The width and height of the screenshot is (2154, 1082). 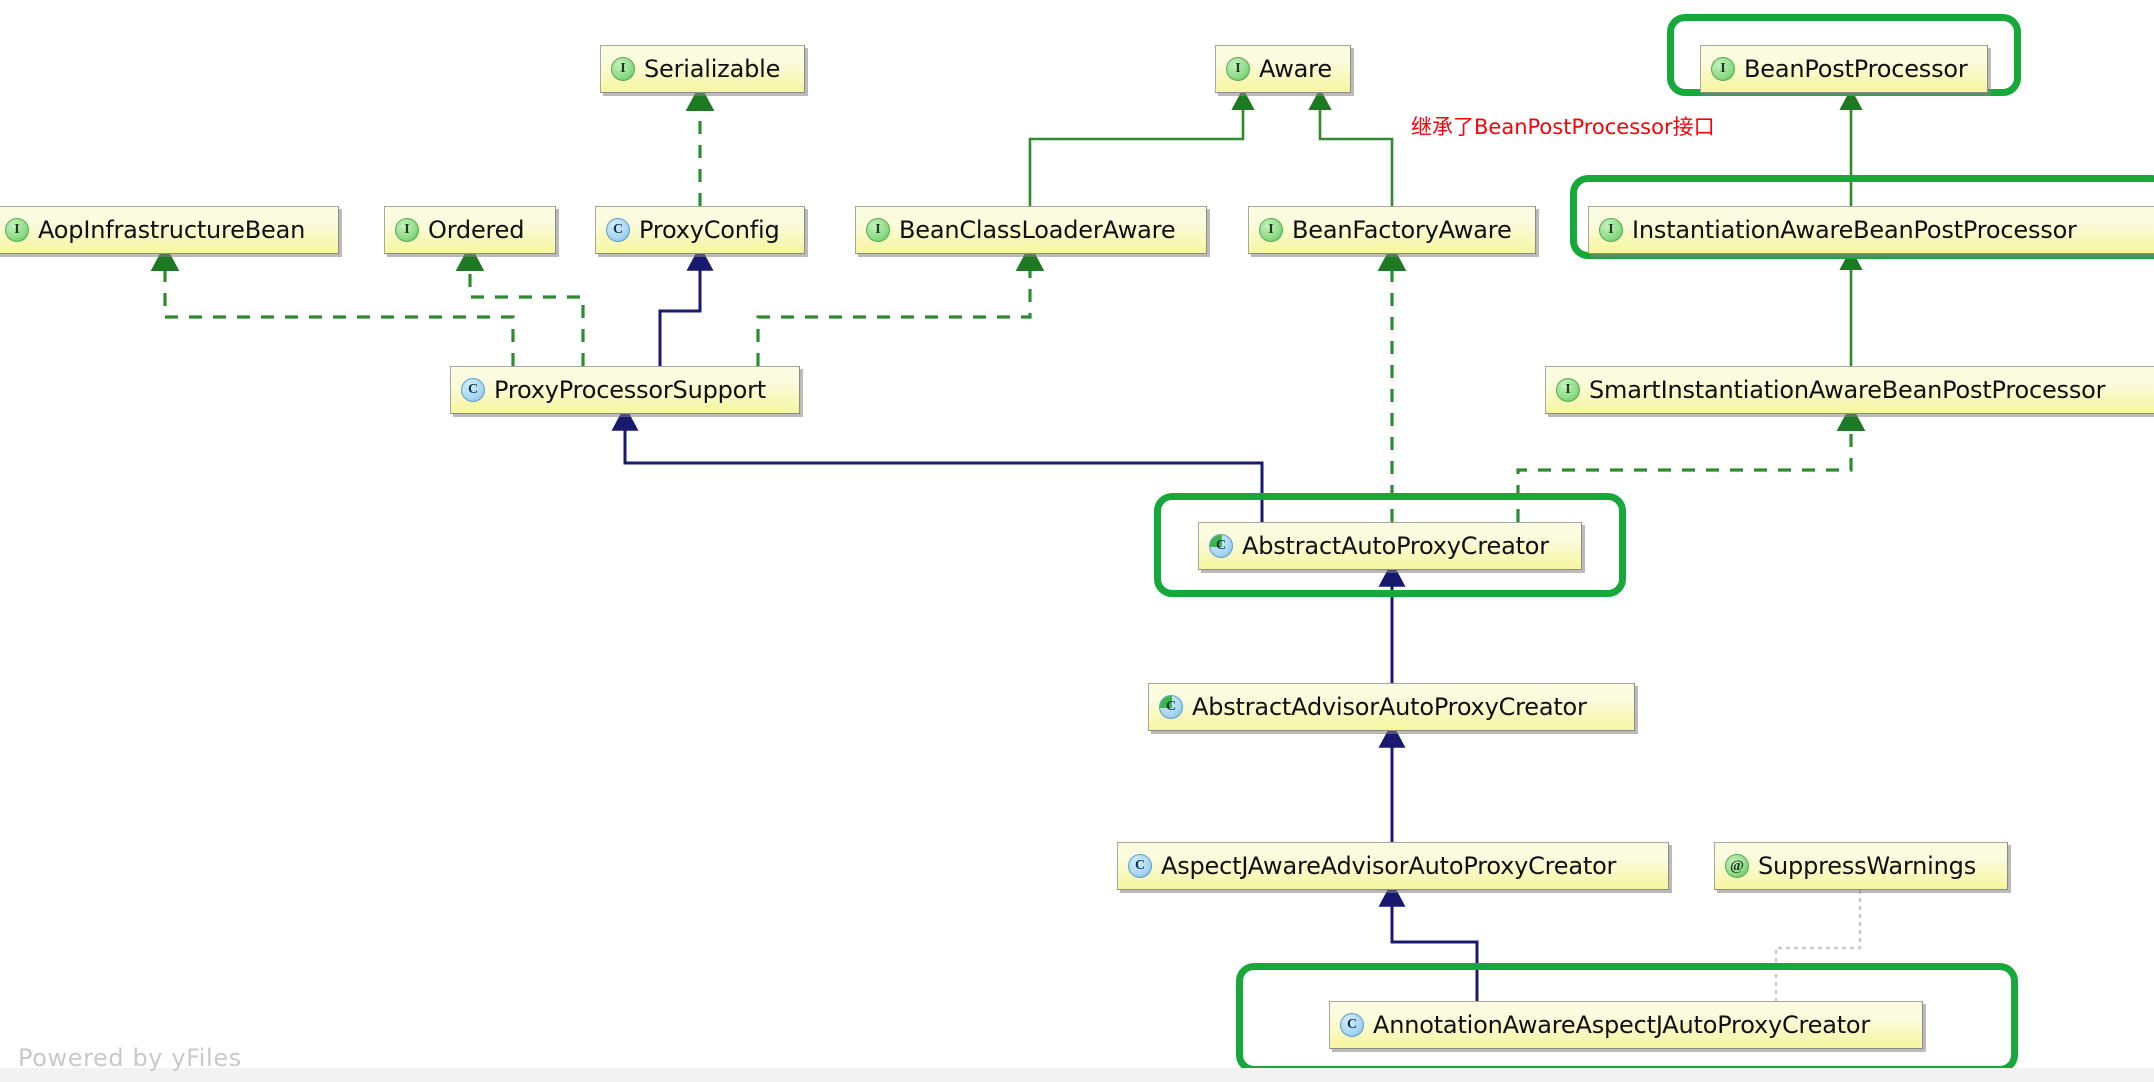 I want to click on annotation-note-beanpostprocessor: 继承了BeanPostProcessor接口, so click(x=1563, y=127).